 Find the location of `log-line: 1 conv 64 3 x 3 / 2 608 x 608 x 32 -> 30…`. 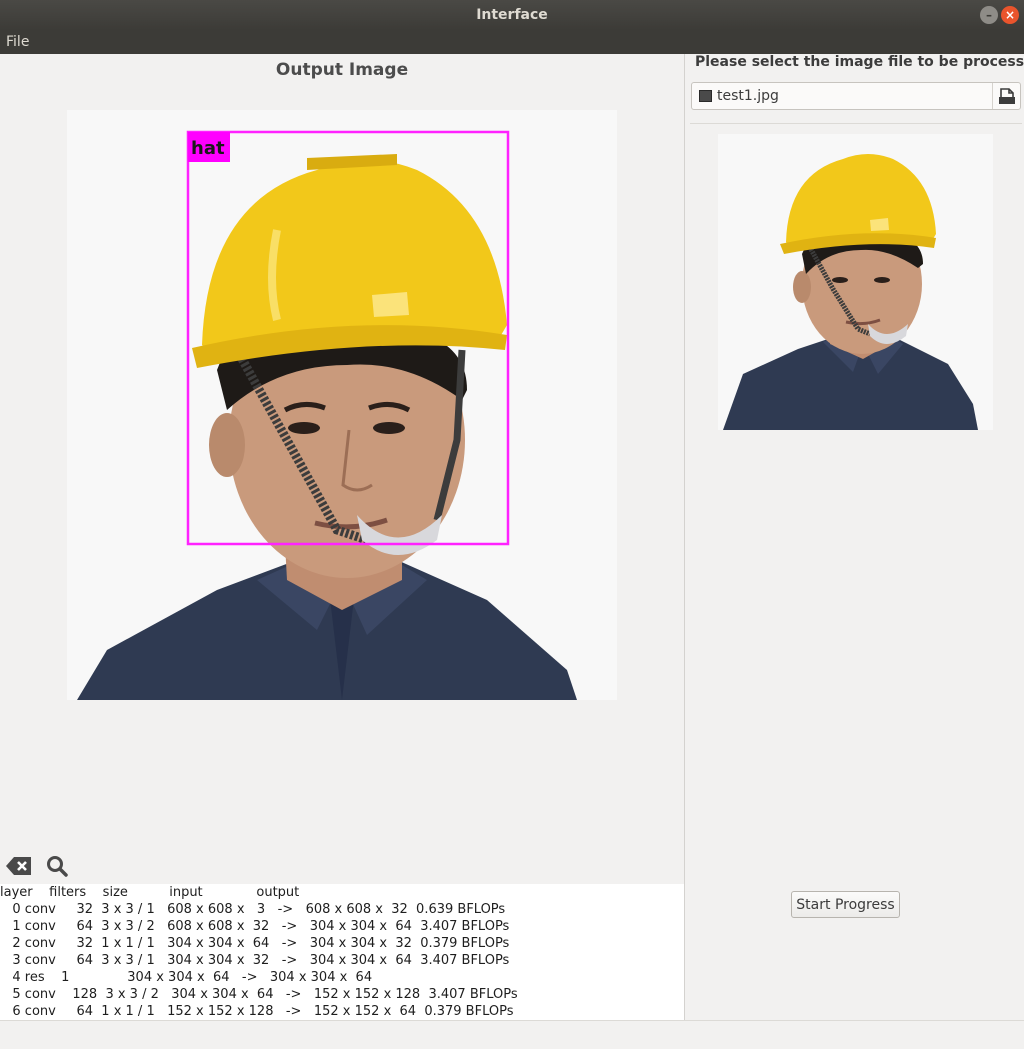

log-line: 1 conv 64 3 x 3 / 2 608 x 608 x 32 -> 30… is located at coordinates (255, 926).